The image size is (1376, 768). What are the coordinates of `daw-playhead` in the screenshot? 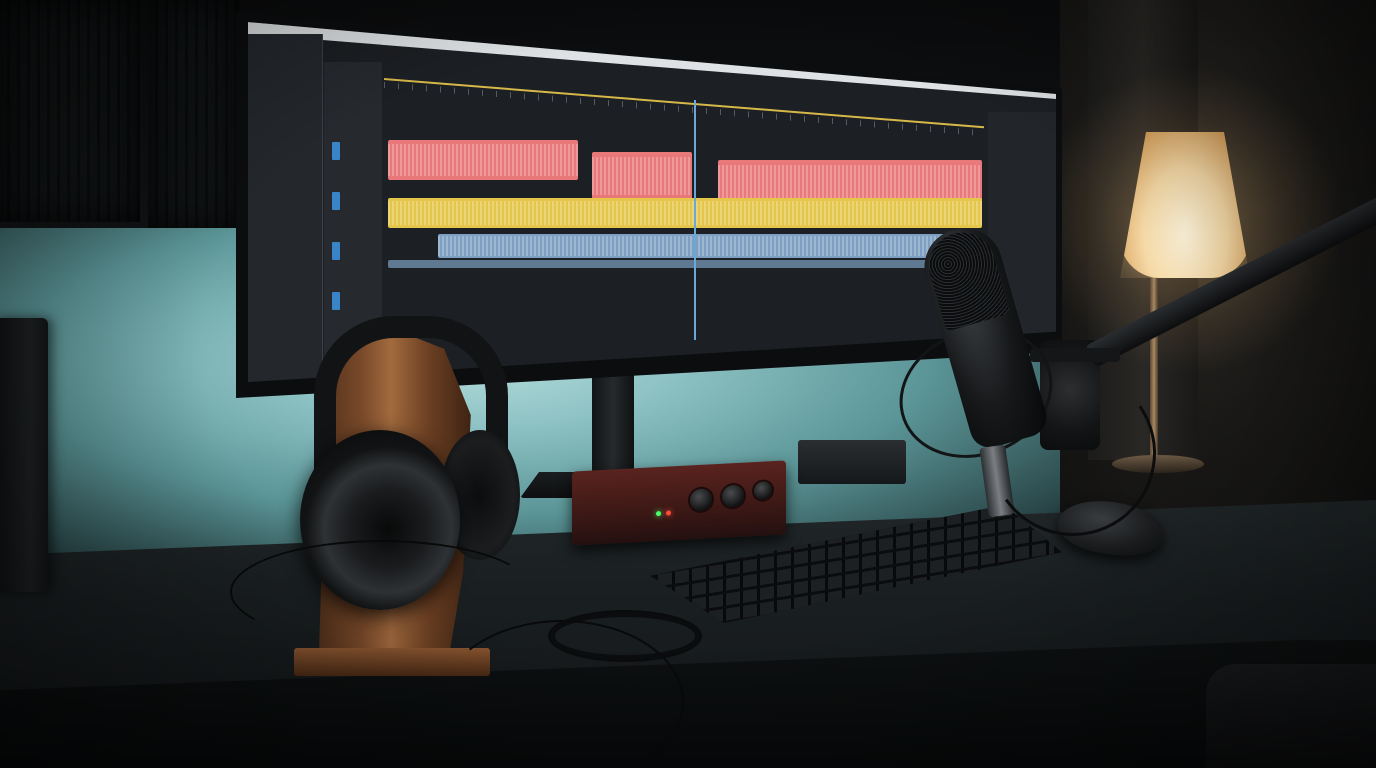 It's located at (695, 220).